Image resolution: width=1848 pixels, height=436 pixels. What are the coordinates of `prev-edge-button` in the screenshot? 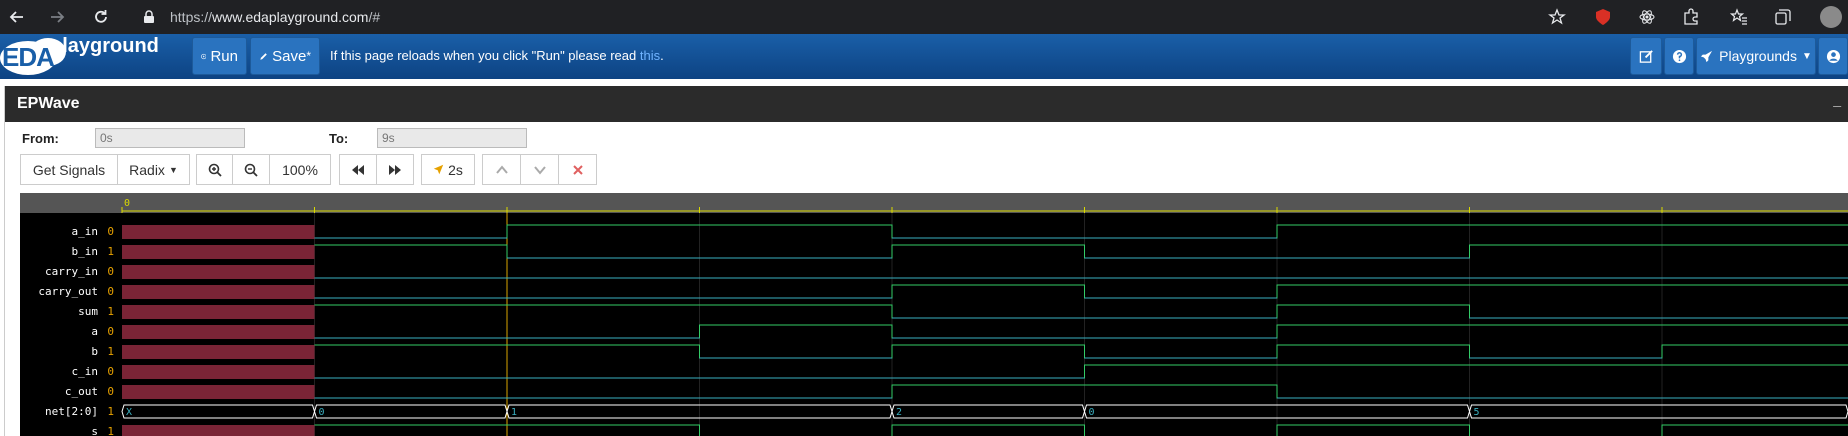 It's located at (358, 169).